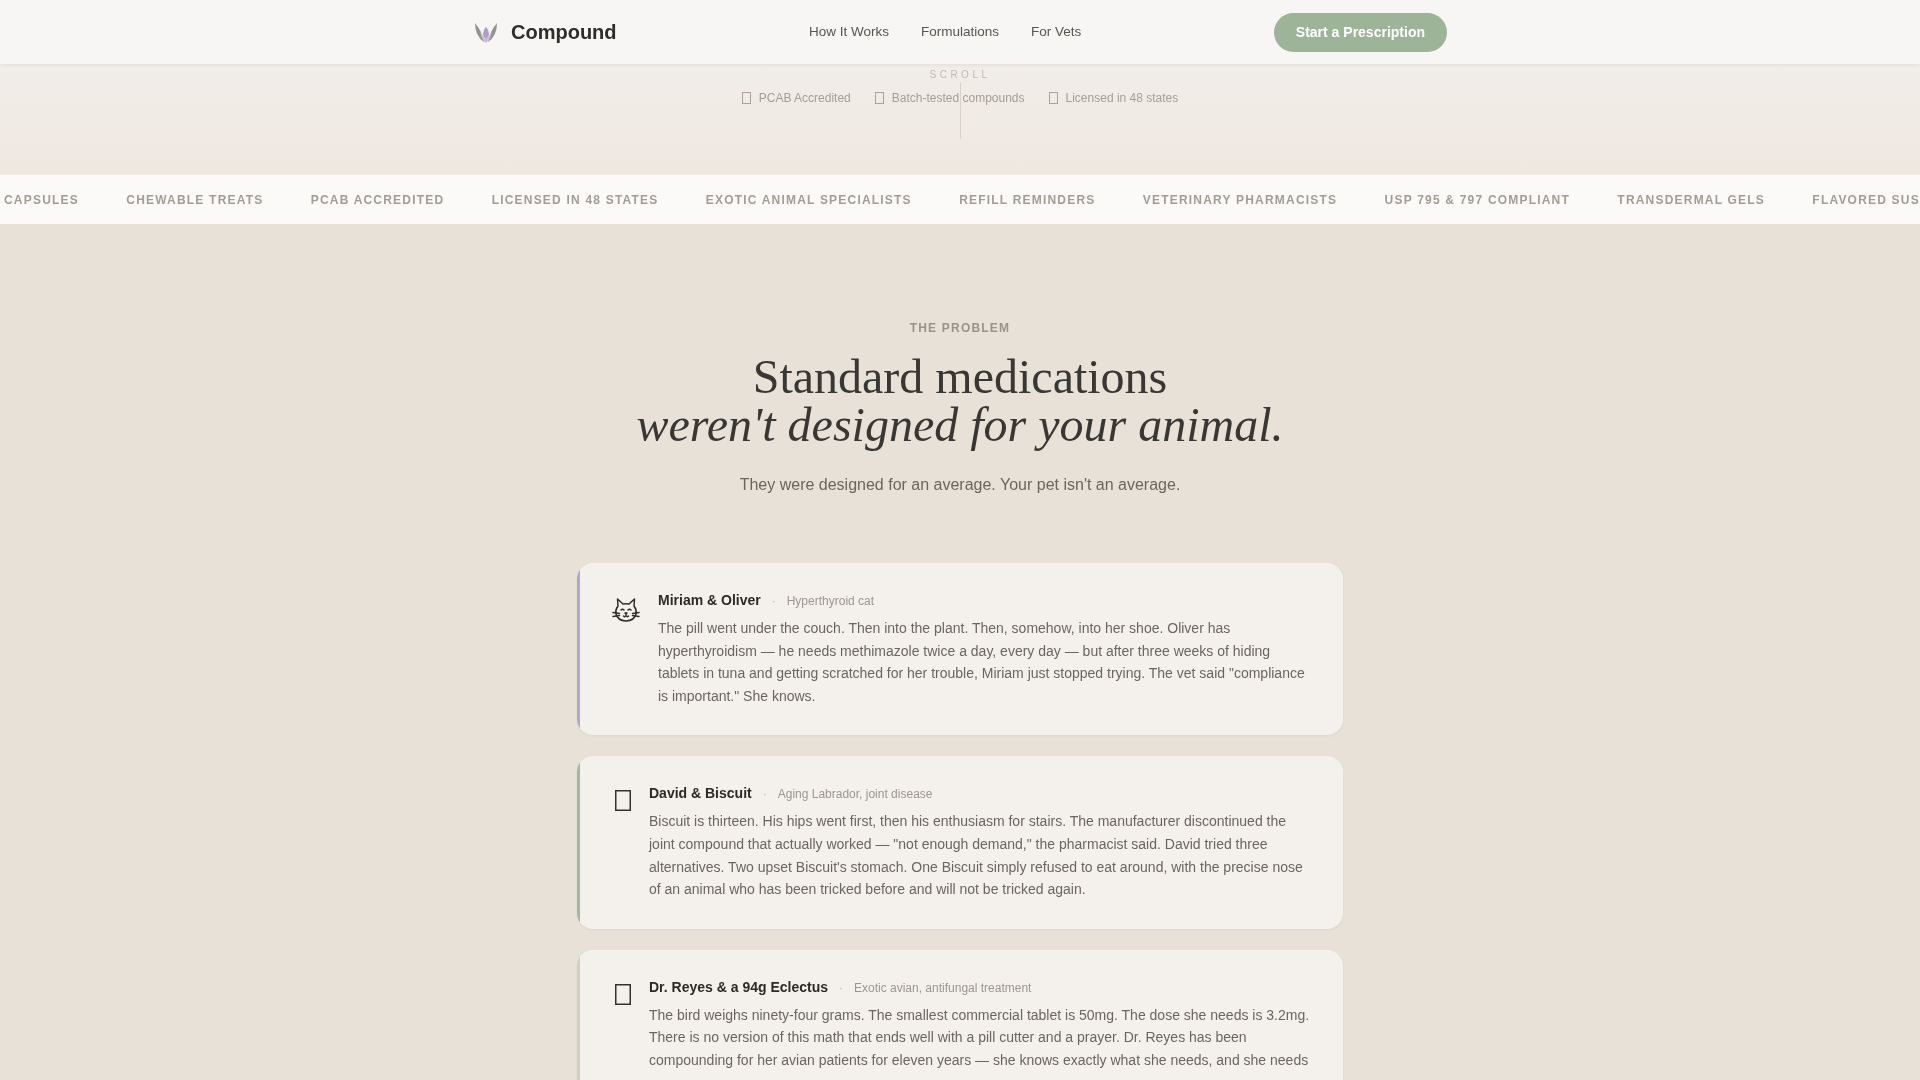 The height and width of the screenshot is (1080, 1920). What do you see at coordinates (41, 200) in the screenshot?
I see `ticker-item: CAPSULES` at bounding box center [41, 200].